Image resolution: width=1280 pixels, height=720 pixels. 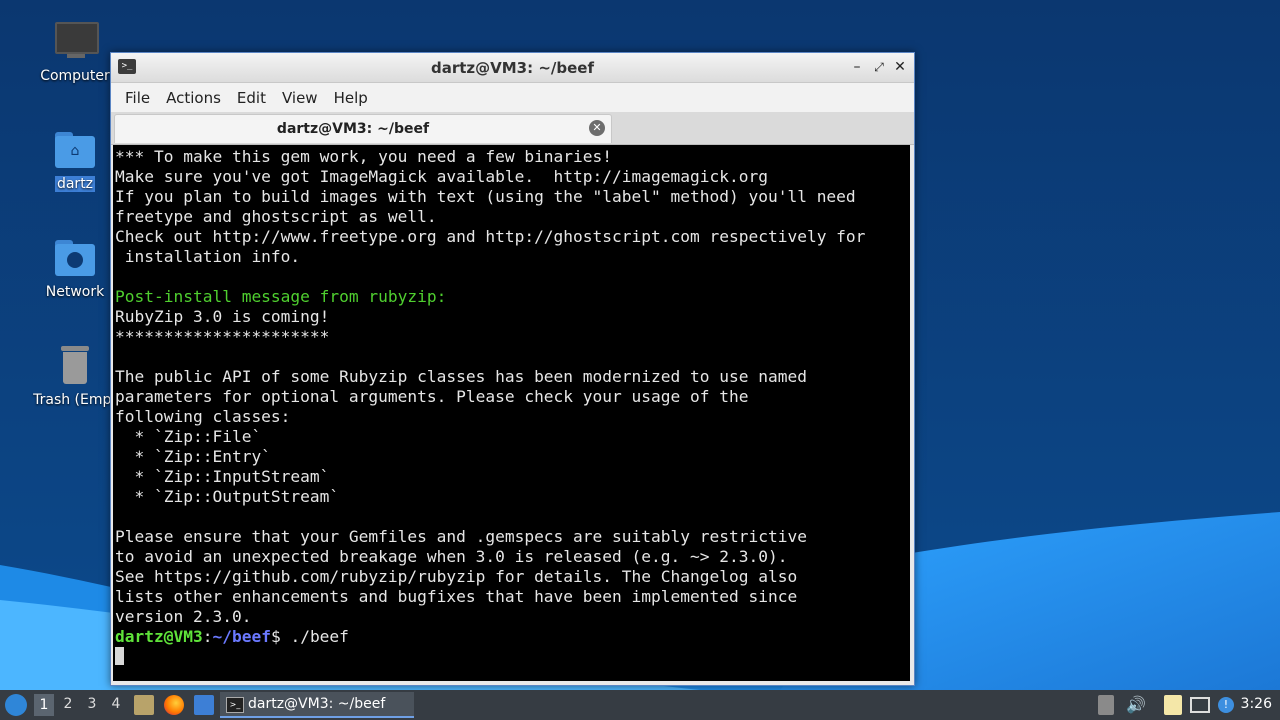 What do you see at coordinates (174, 705) in the screenshot?
I see `firefox-icon` at bounding box center [174, 705].